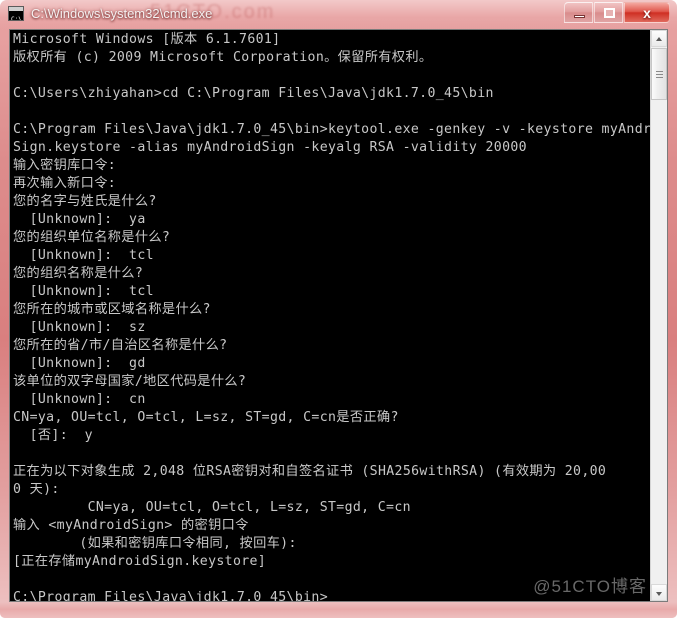  Describe the element at coordinates (658, 315) in the screenshot. I see `vertical-scrollbar` at that location.